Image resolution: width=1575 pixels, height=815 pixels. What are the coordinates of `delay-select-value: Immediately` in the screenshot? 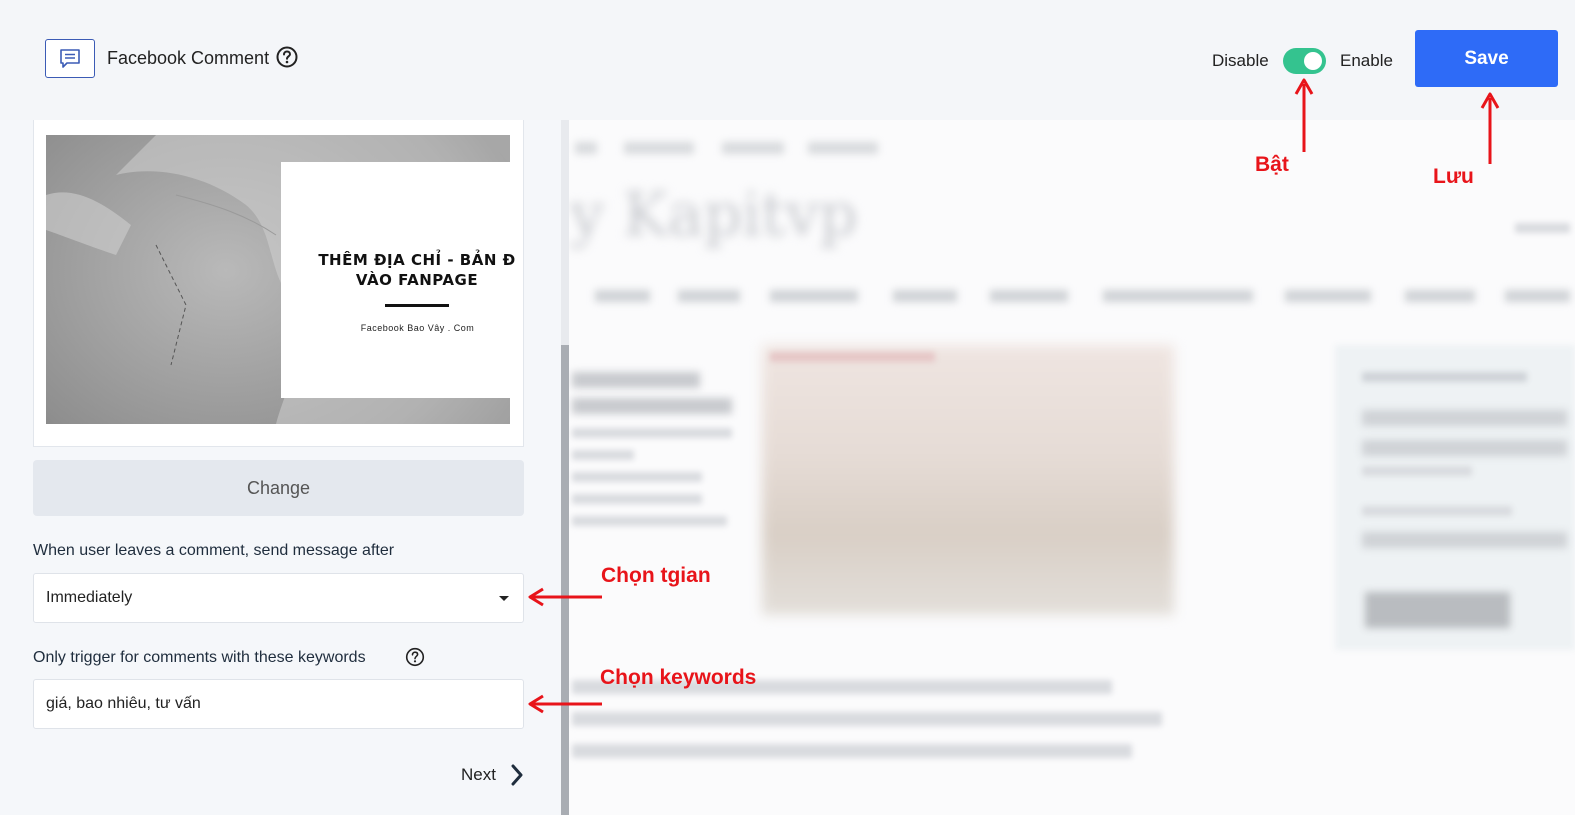 It's located at (89, 597).